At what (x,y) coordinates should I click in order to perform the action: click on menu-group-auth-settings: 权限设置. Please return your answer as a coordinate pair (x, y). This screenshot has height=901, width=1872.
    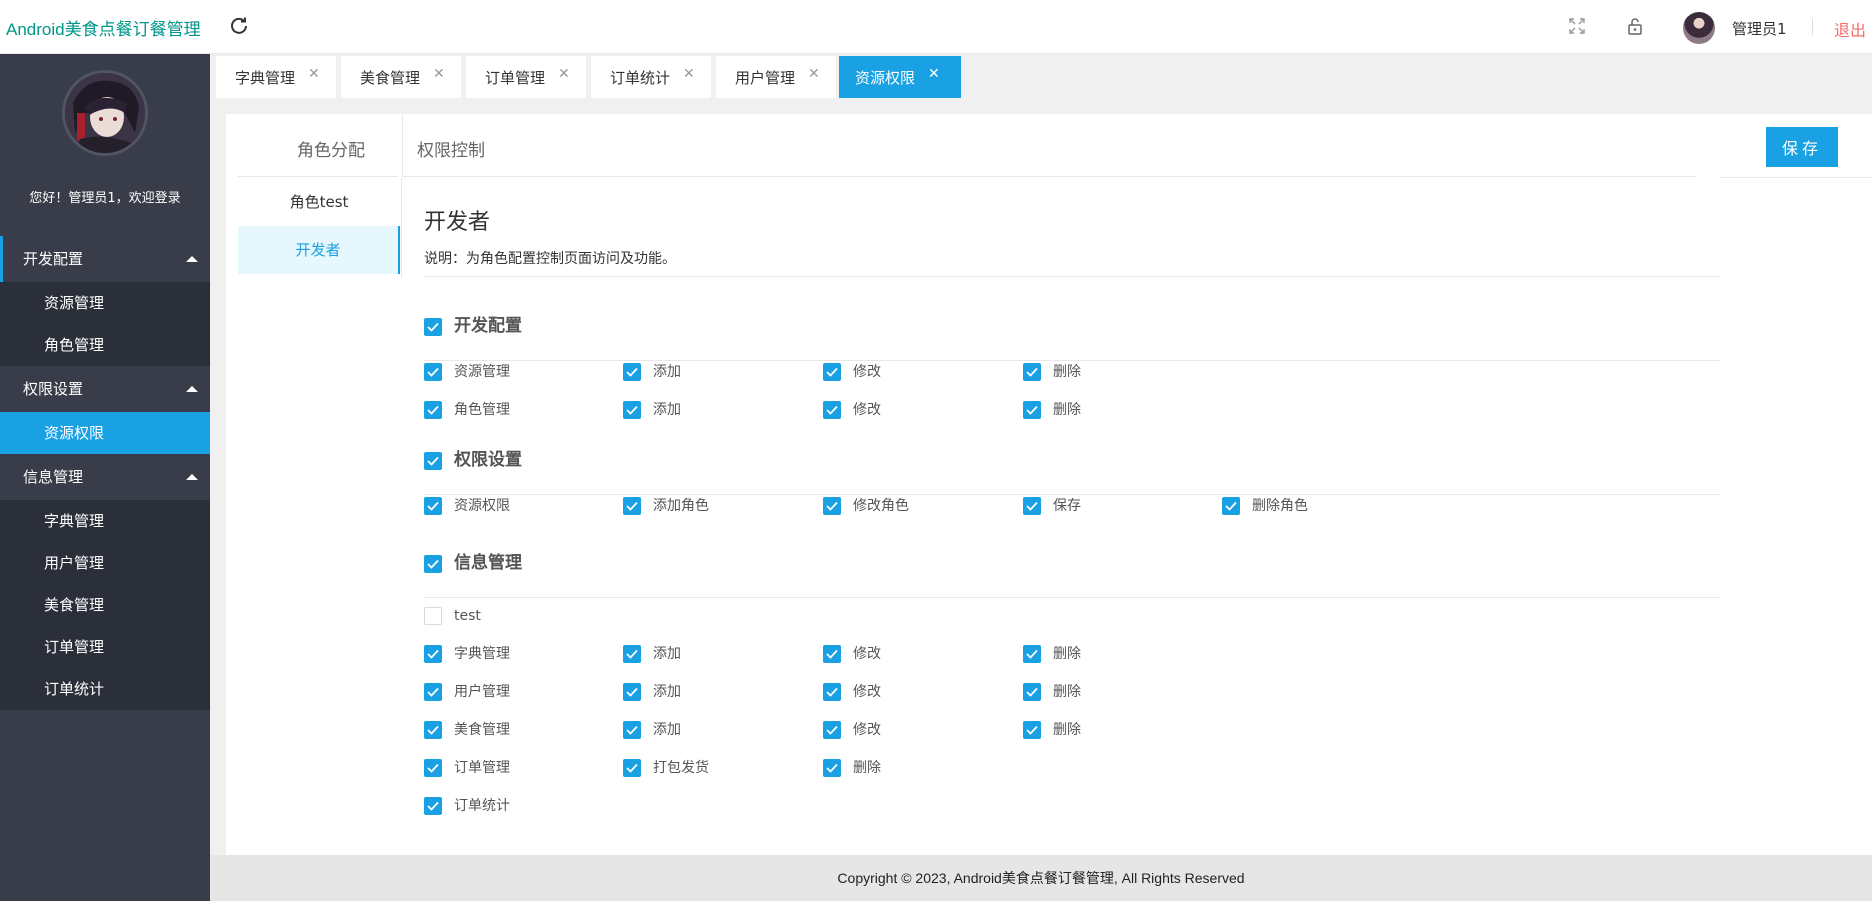
    Looking at the image, I should click on (105, 389).